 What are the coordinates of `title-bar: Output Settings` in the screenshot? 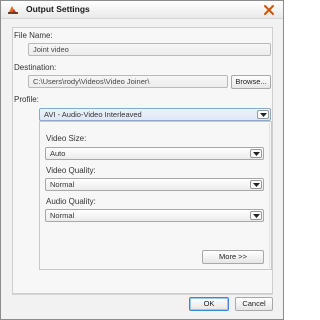 It's located at (142, 10).